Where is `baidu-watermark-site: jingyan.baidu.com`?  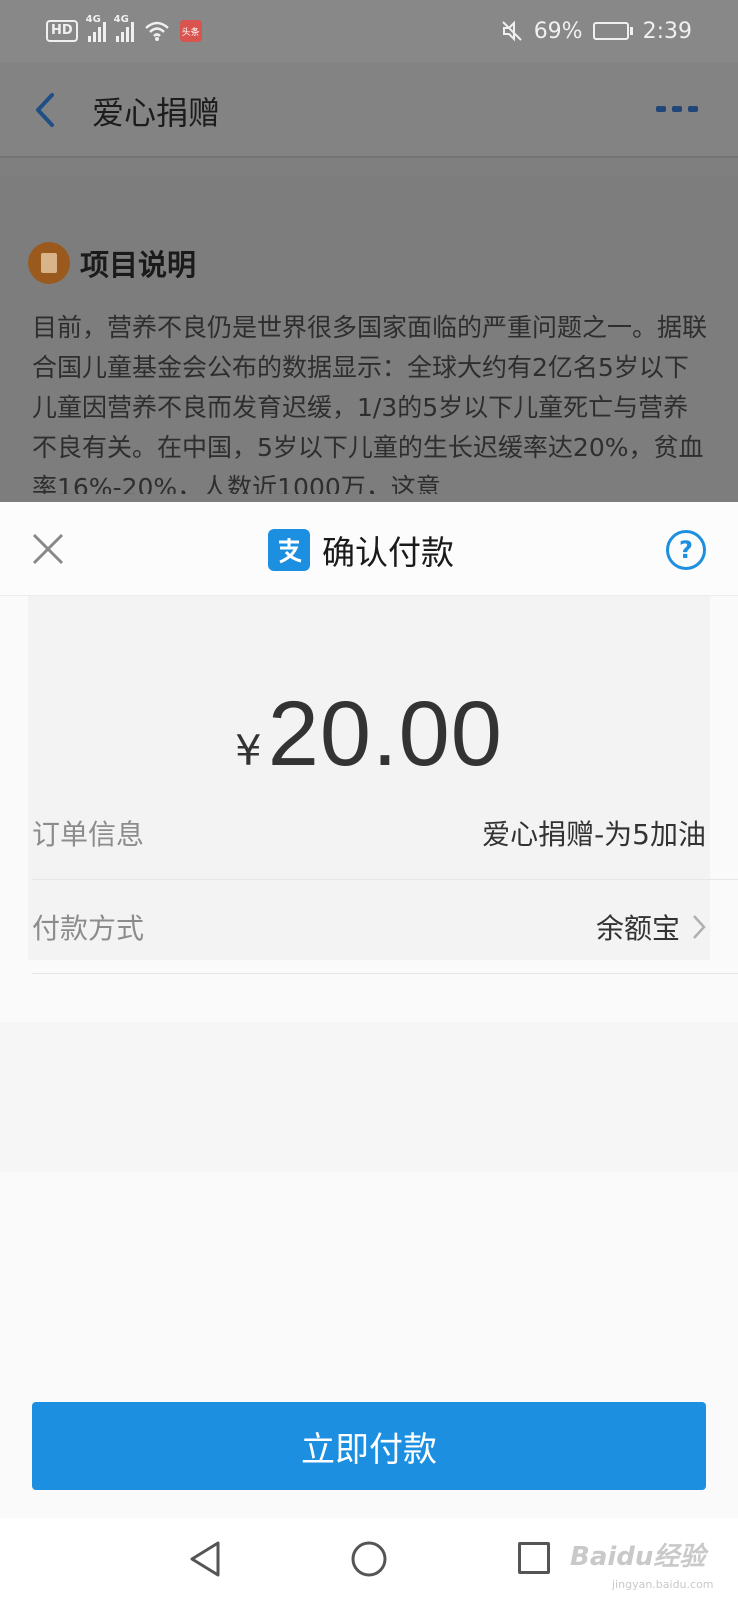 baidu-watermark-site: jingyan.baidu.com is located at coordinates (663, 1584).